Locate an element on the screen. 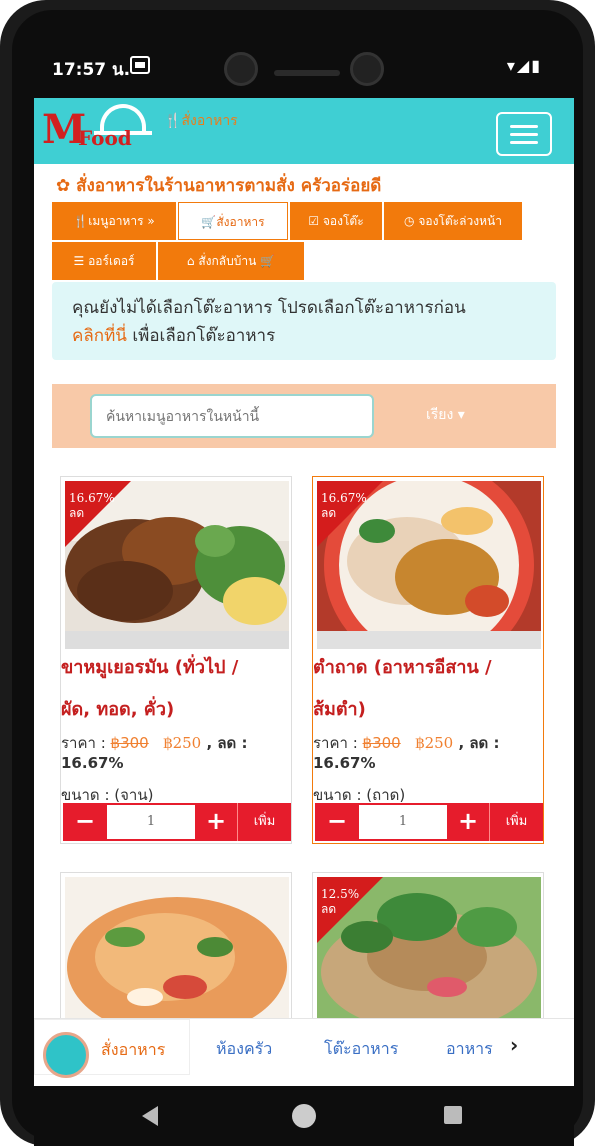  home-icon: ⌂ is located at coordinates (192, 261).